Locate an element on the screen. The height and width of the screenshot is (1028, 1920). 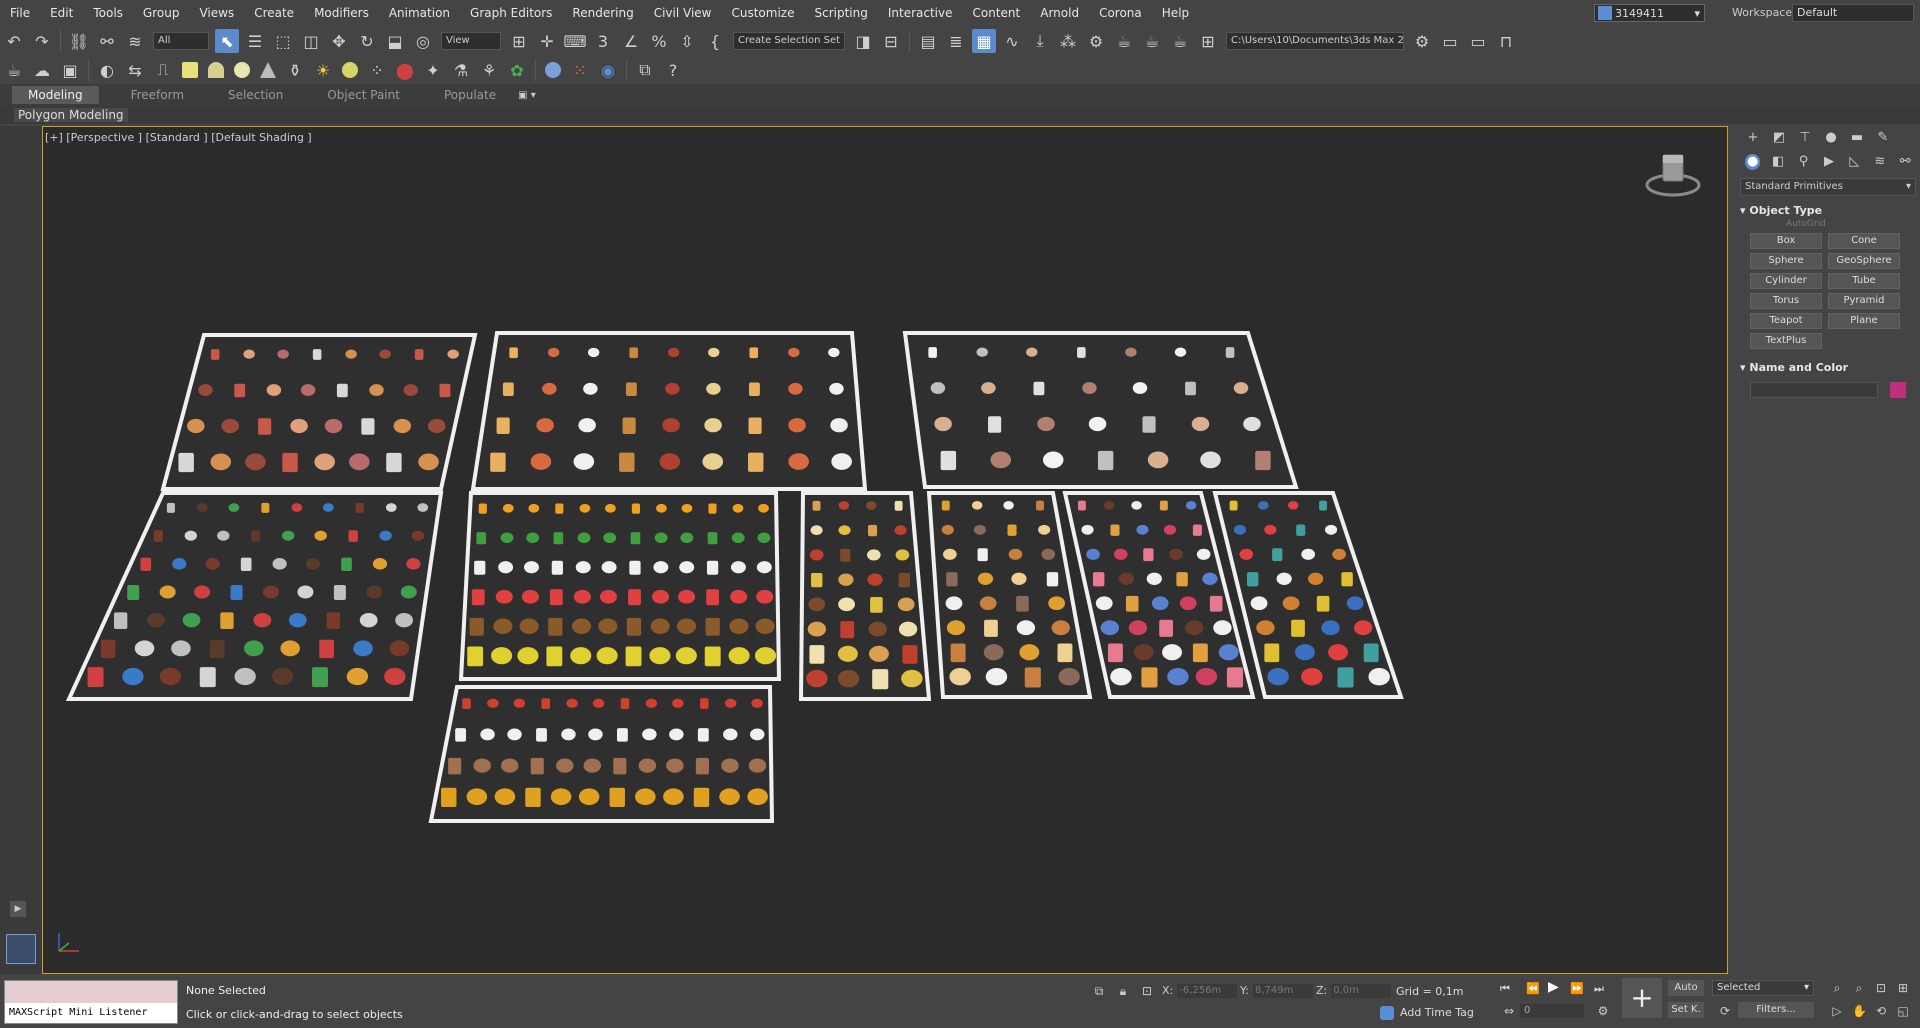
textplus-button: TextPlus is located at coordinates (1786, 341).